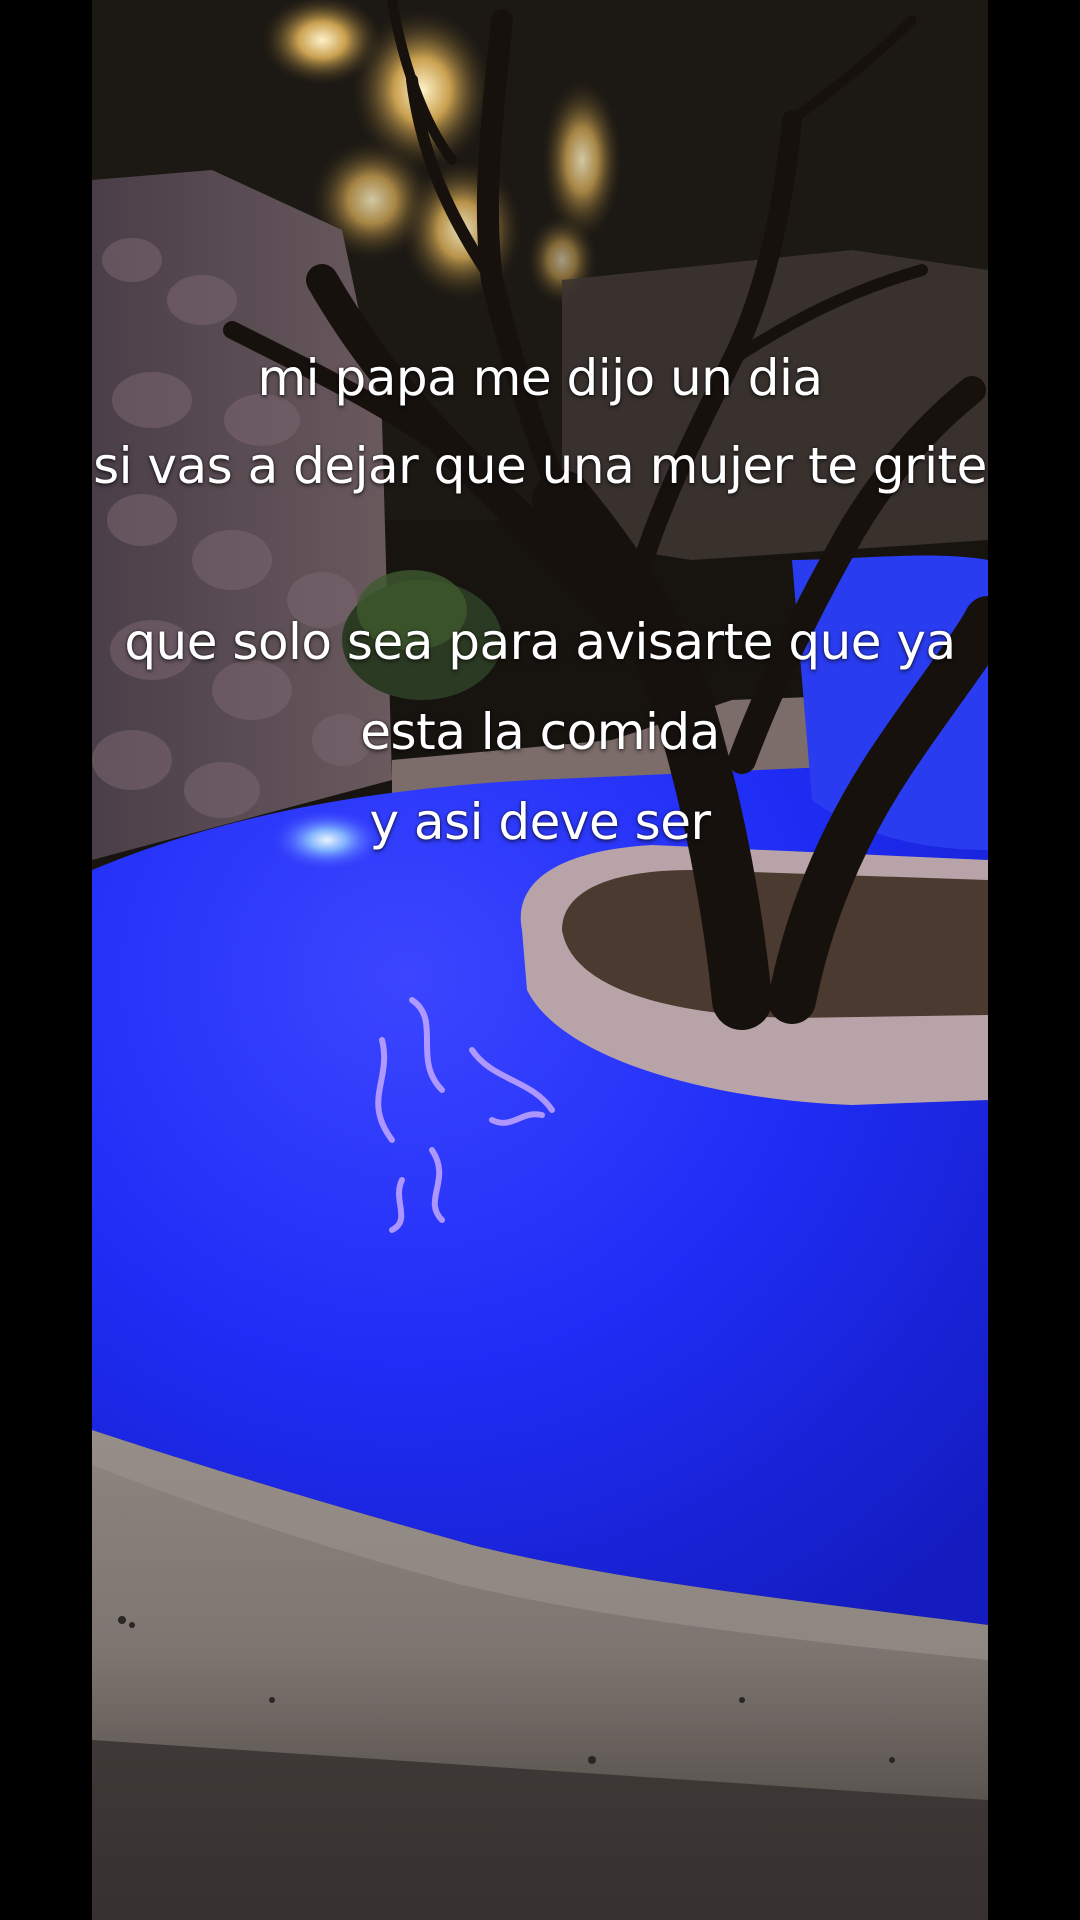 Image resolution: width=1080 pixels, height=1920 pixels. I want to click on caption-line-1: mi papa me dijo un dia, so click(540, 378).